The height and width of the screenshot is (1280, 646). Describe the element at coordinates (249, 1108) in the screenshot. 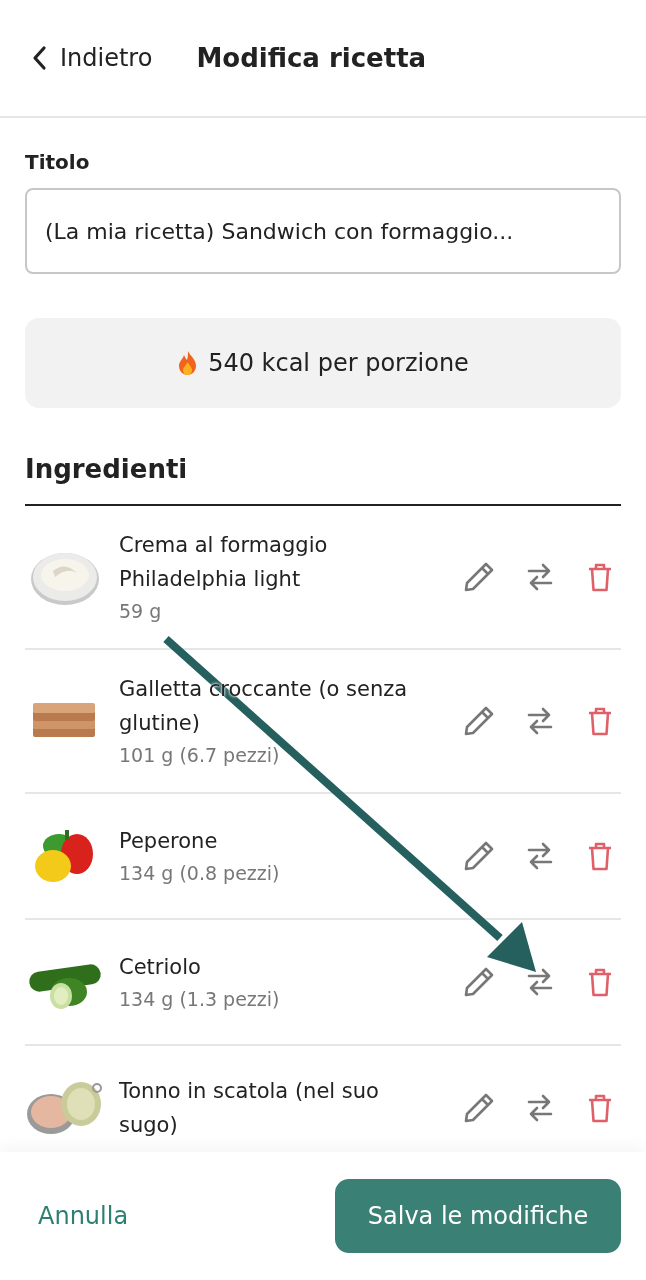

I see `ingredient-name: Tonno in scatola (nel suo sugo)` at that location.